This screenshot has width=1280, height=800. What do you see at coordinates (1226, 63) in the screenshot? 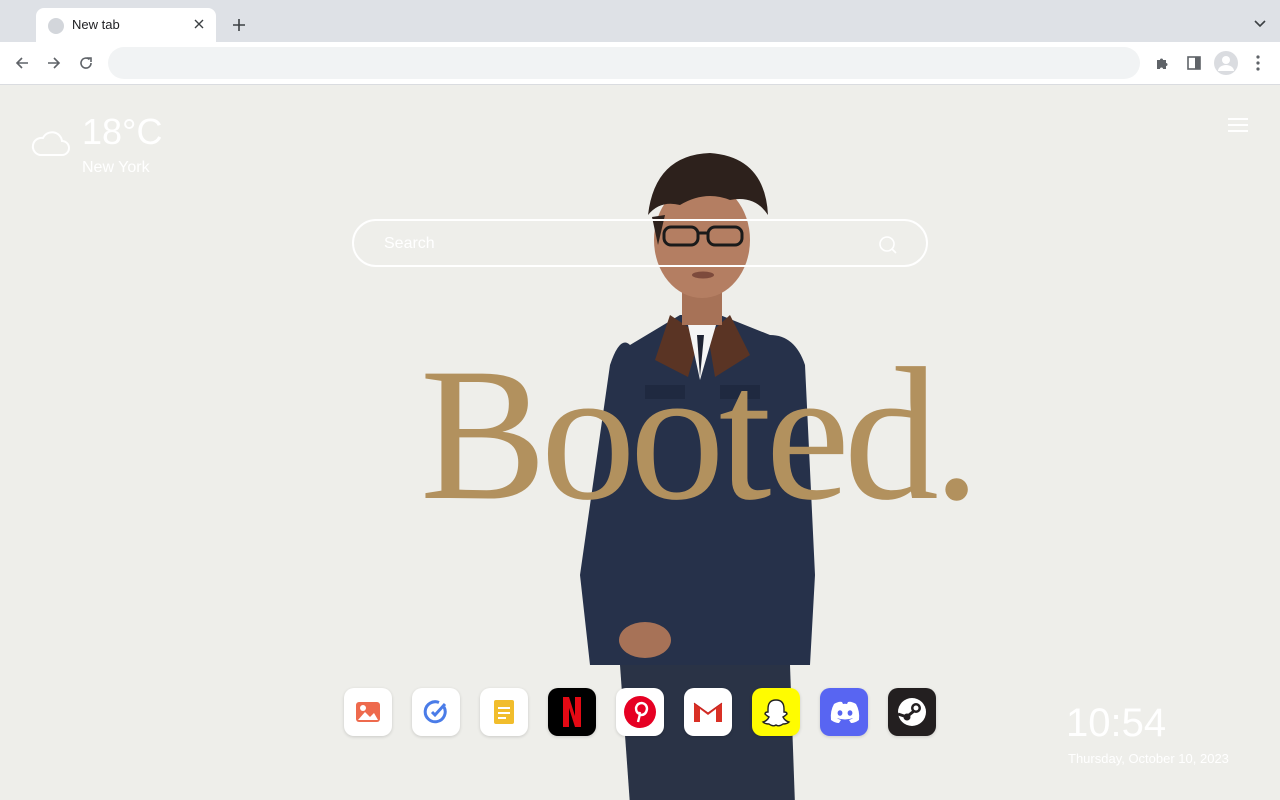
I see `profile-avatar-icon` at bounding box center [1226, 63].